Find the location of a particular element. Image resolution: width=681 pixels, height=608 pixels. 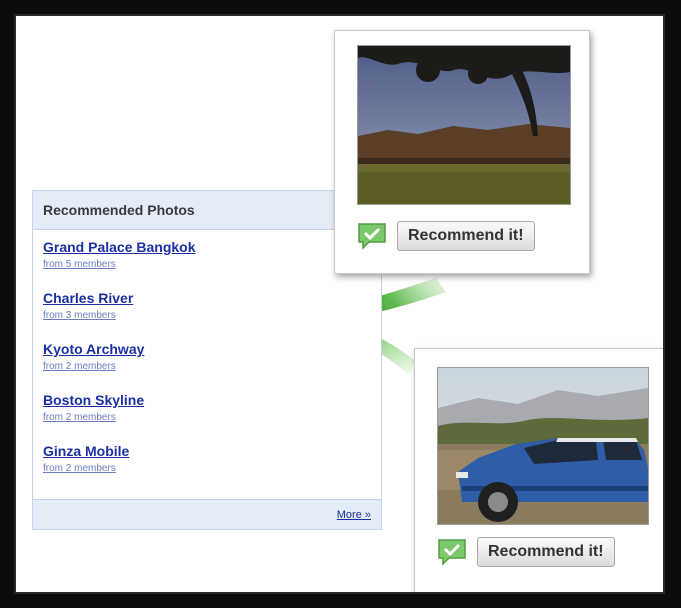

landscape-photo is located at coordinates (464, 125).